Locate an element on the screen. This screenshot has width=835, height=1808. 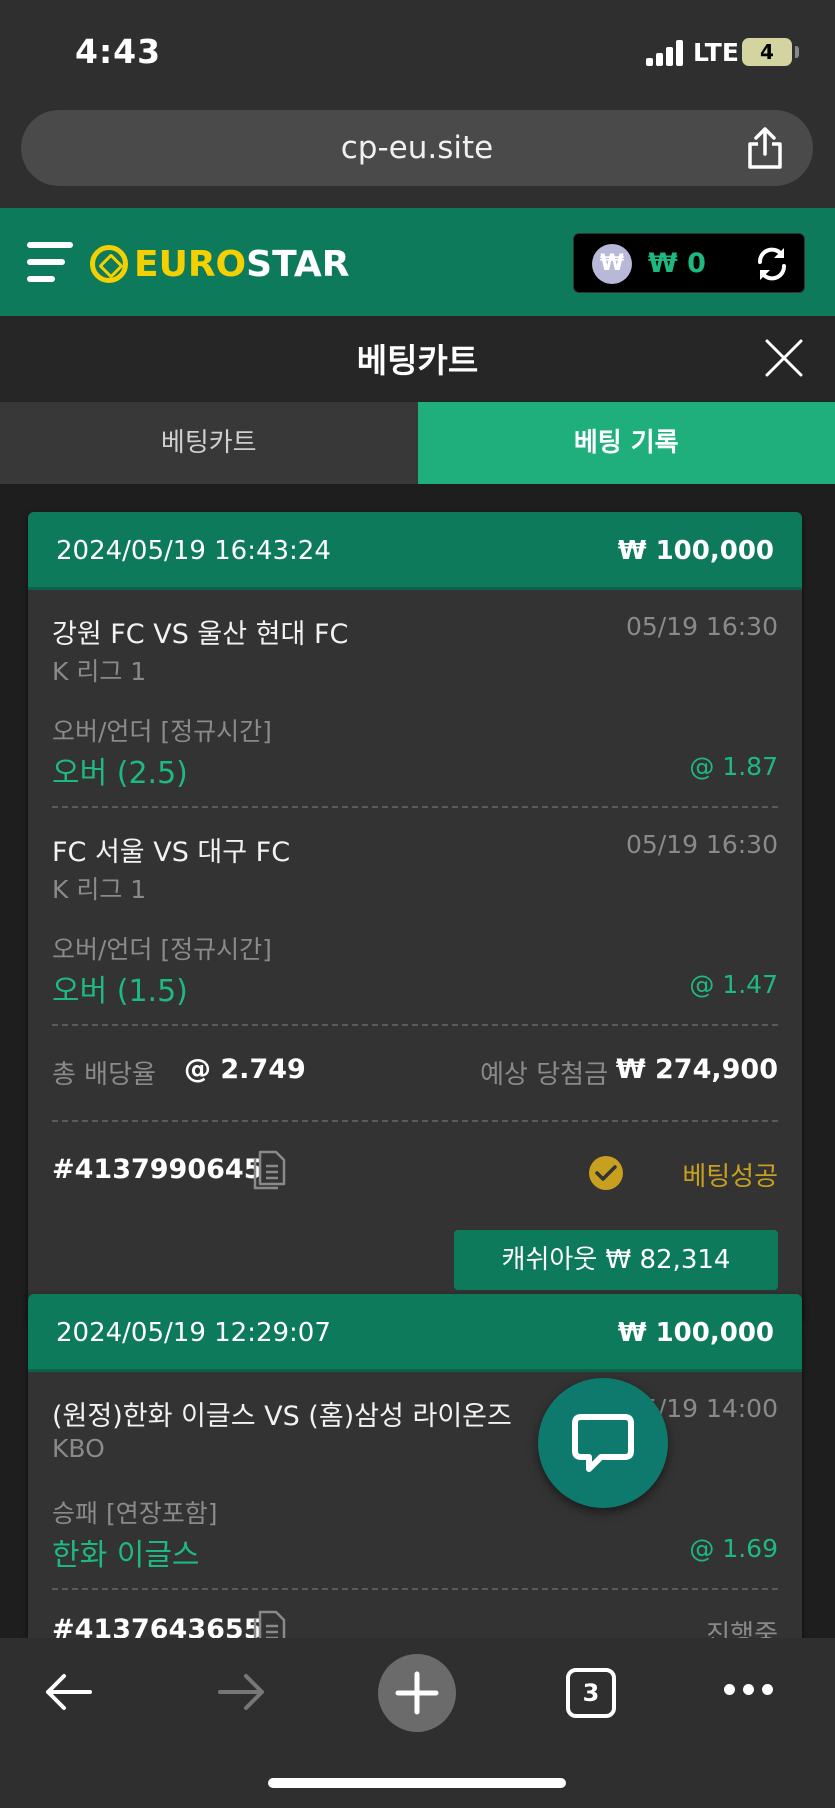
status-bar: 4:43 LTE 4 is located at coordinates (417, 50).